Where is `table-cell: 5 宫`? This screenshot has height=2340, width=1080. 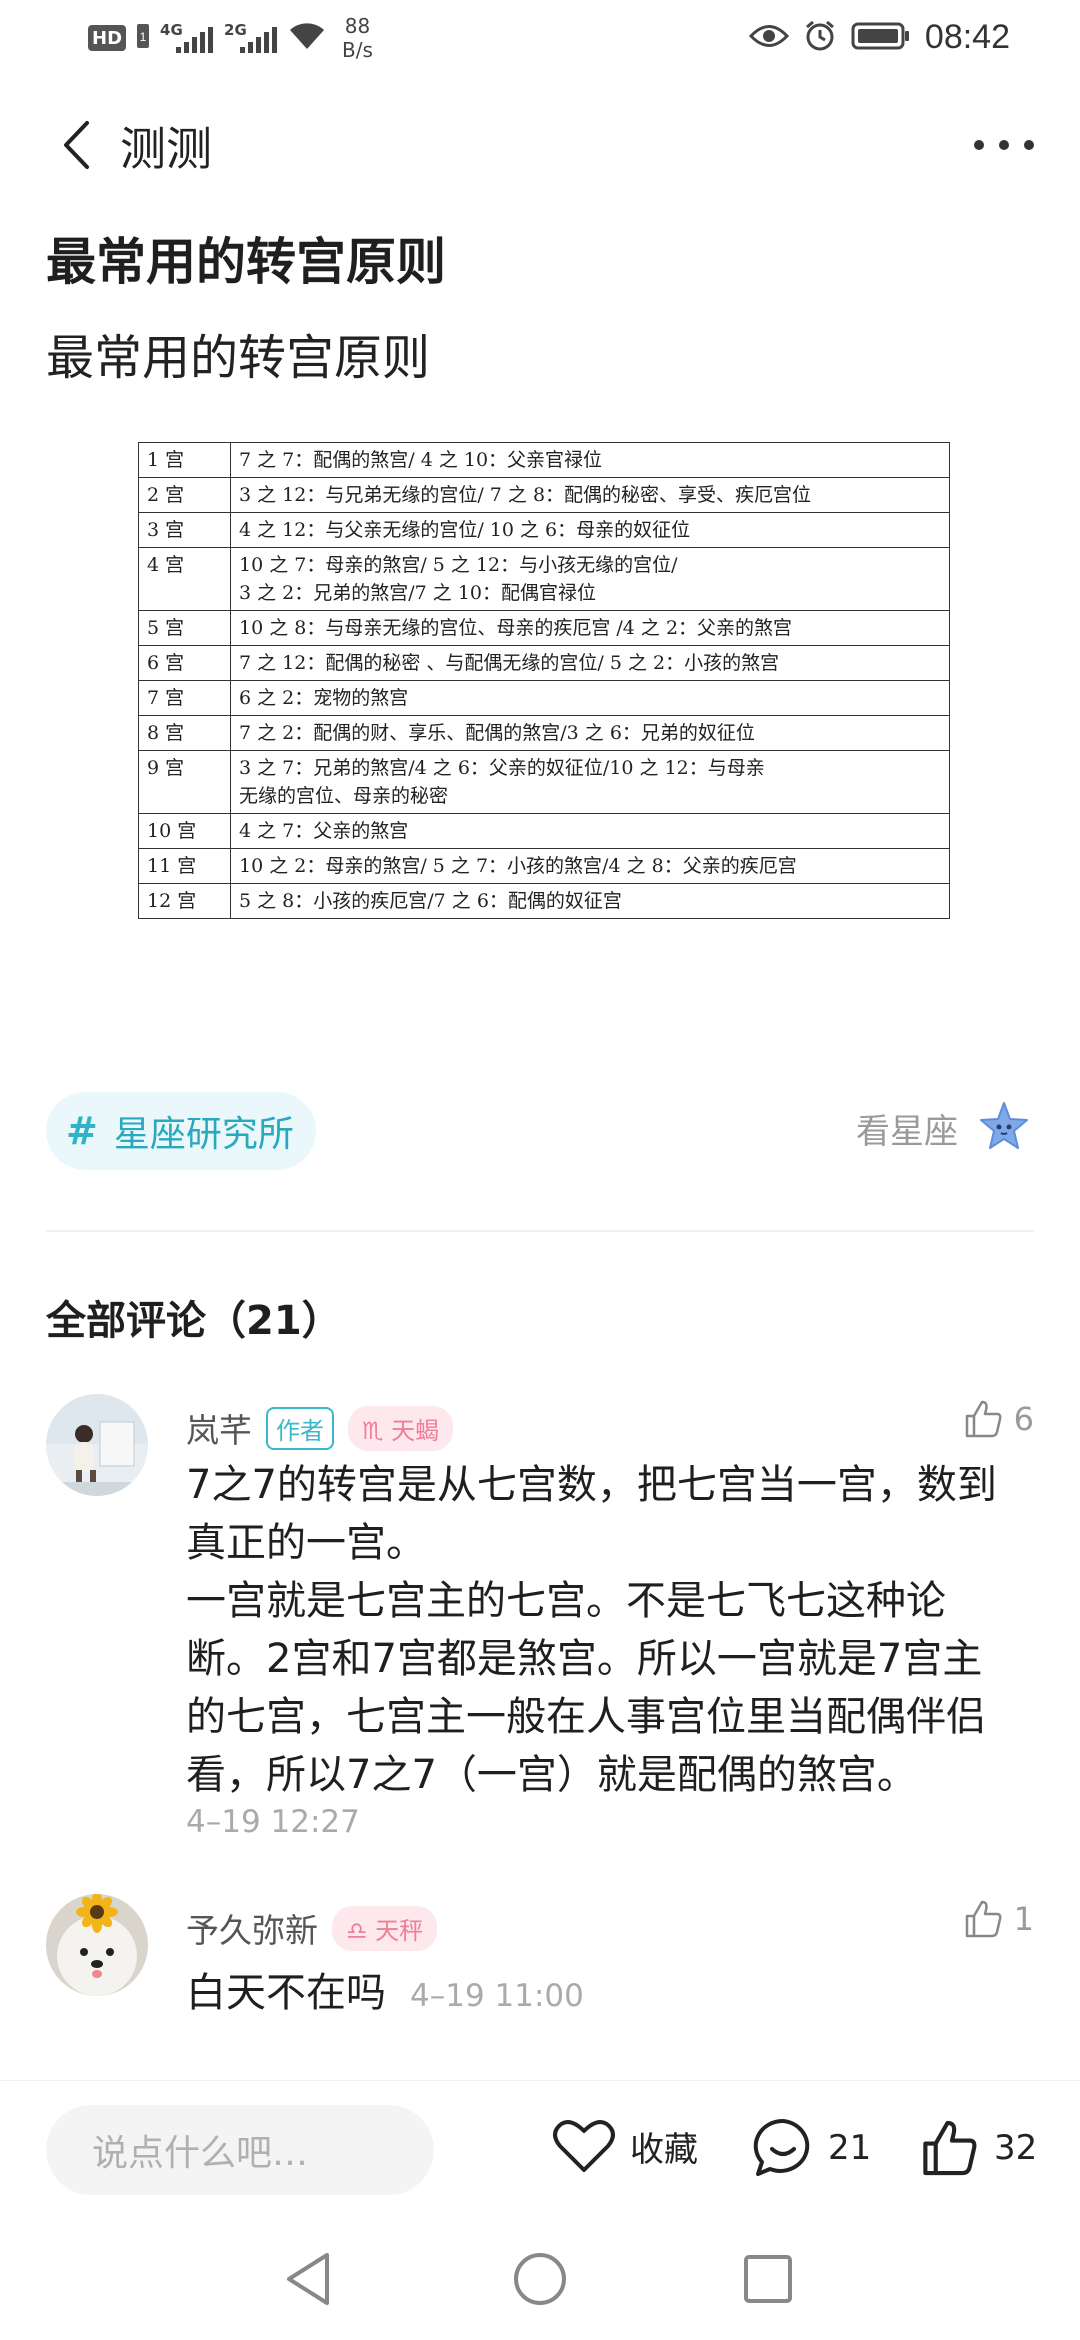 table-cell: 5 宫 is located at coordinates (184, 628).